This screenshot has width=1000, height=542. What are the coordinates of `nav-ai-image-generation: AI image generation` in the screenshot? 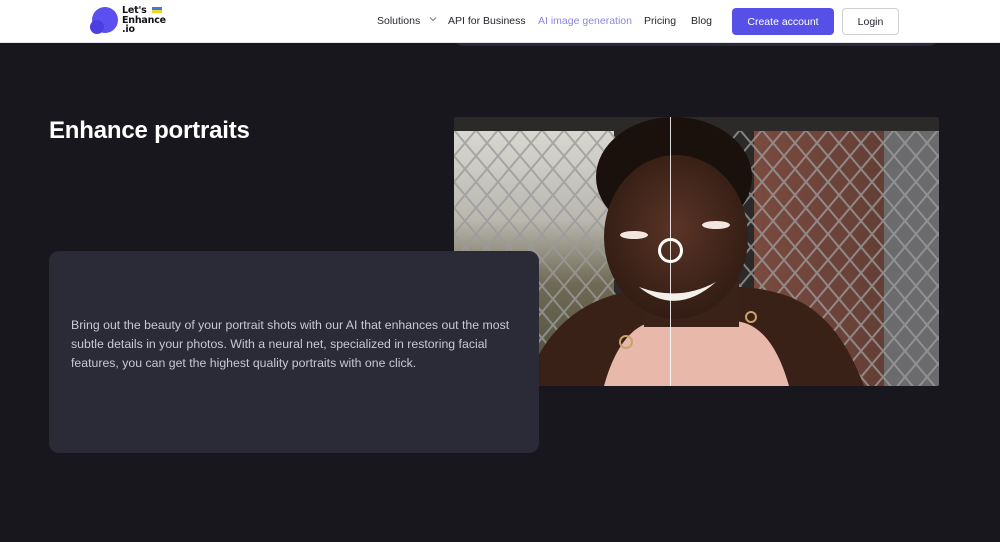 It's located at (585, 21).